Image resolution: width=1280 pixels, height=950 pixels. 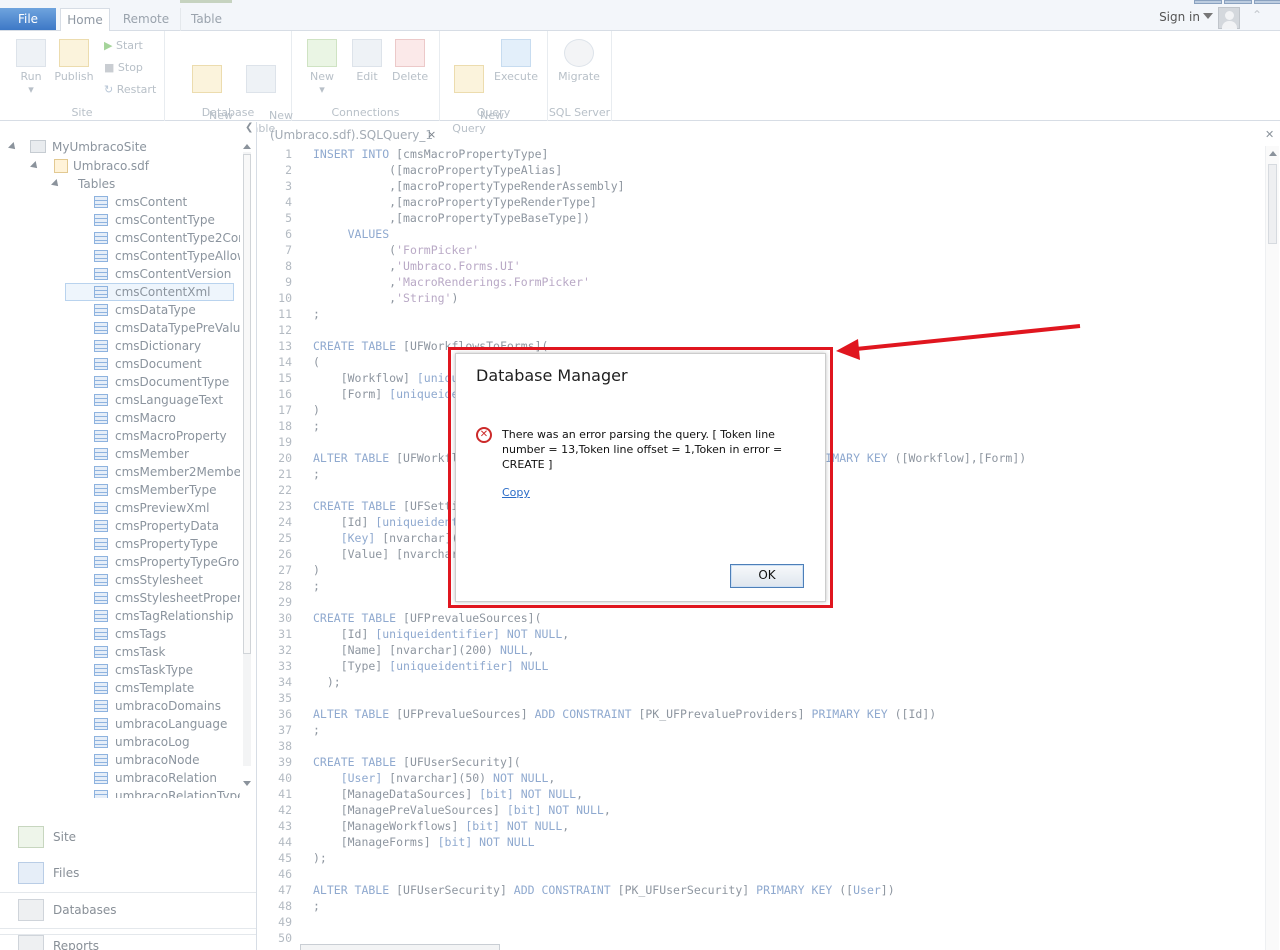 What do you see at coordinates (968, 337) in the screenshot?
I see `arrow-shaft` at bounding box center [968, 337].